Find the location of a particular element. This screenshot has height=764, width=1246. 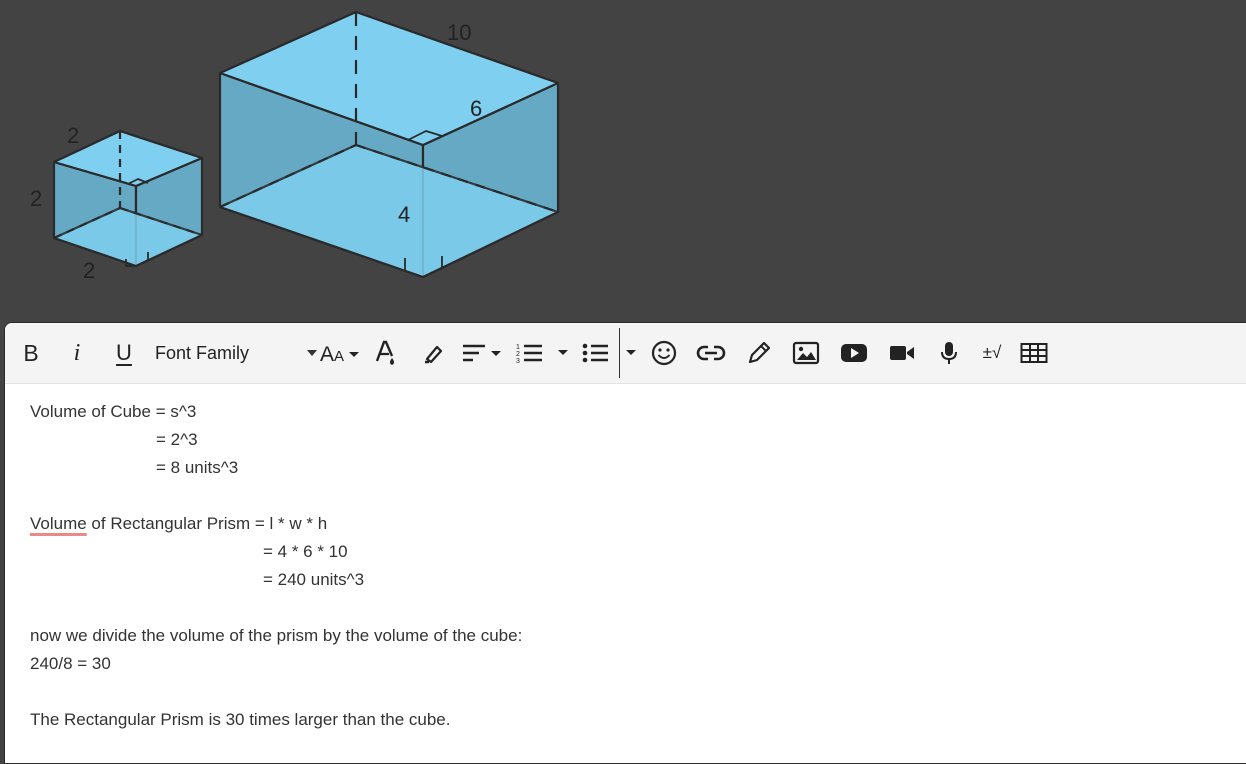

draw-button is located at coordinates (759, 353).